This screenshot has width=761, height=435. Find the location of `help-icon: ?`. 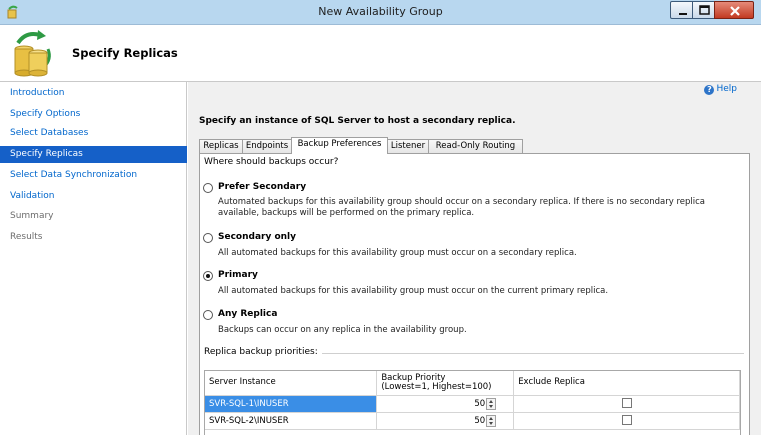

help-icon: ? is located at coordinates (709, 90).